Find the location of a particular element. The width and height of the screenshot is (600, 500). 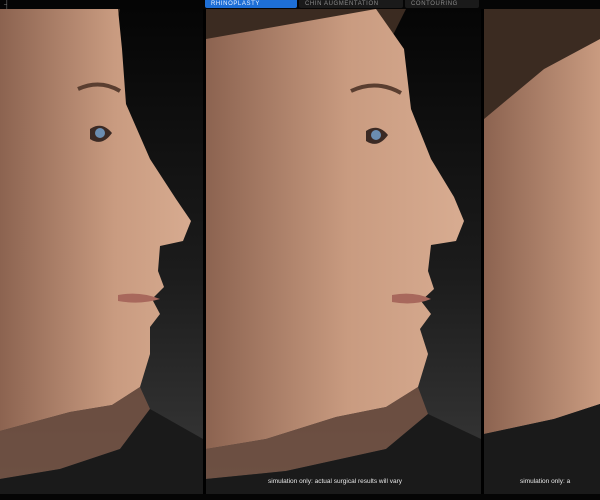

simulation-disclaimer: simulation only: a is located at coordinates (545, 481).